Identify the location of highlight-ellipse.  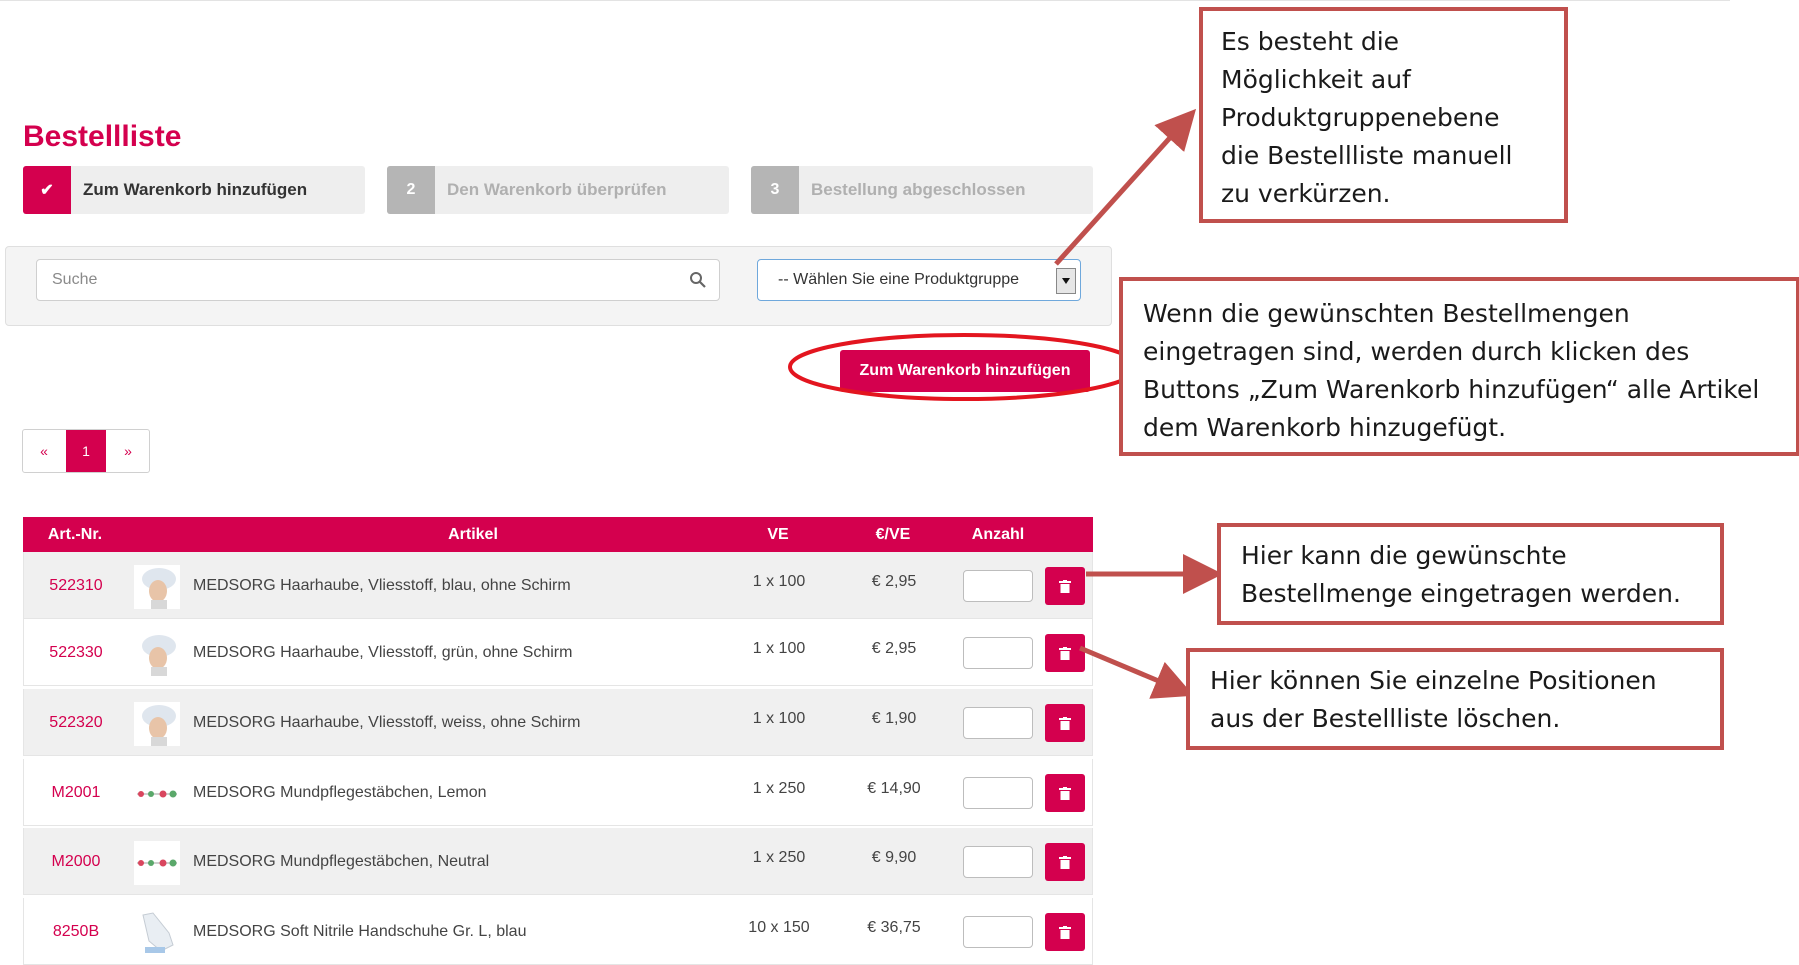
(964, 367).